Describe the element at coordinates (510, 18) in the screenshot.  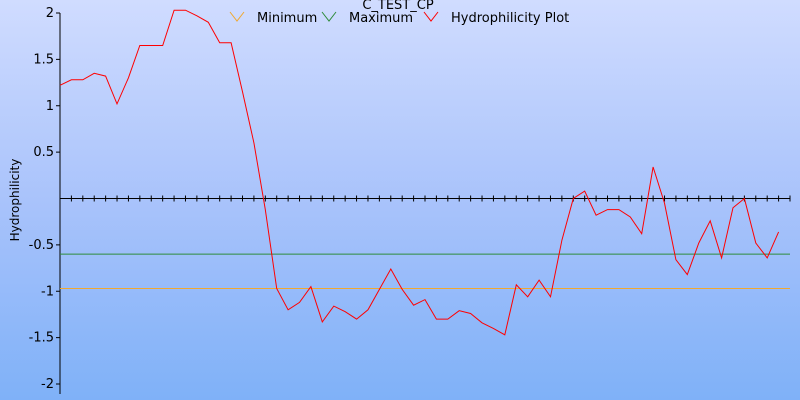
I see `legend-label: Hydrophilicity Plot` at that location.